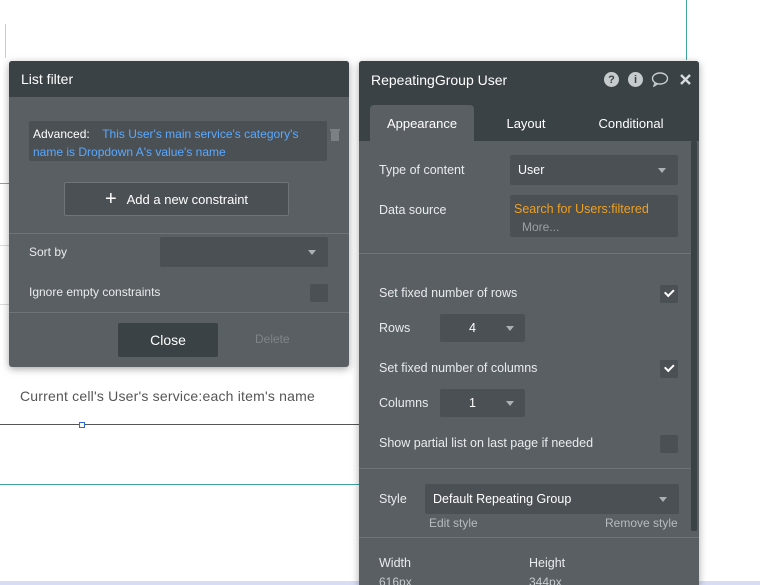  I want to click on ignore-empty-label: Ignore empty constraints, so click(95, 292).